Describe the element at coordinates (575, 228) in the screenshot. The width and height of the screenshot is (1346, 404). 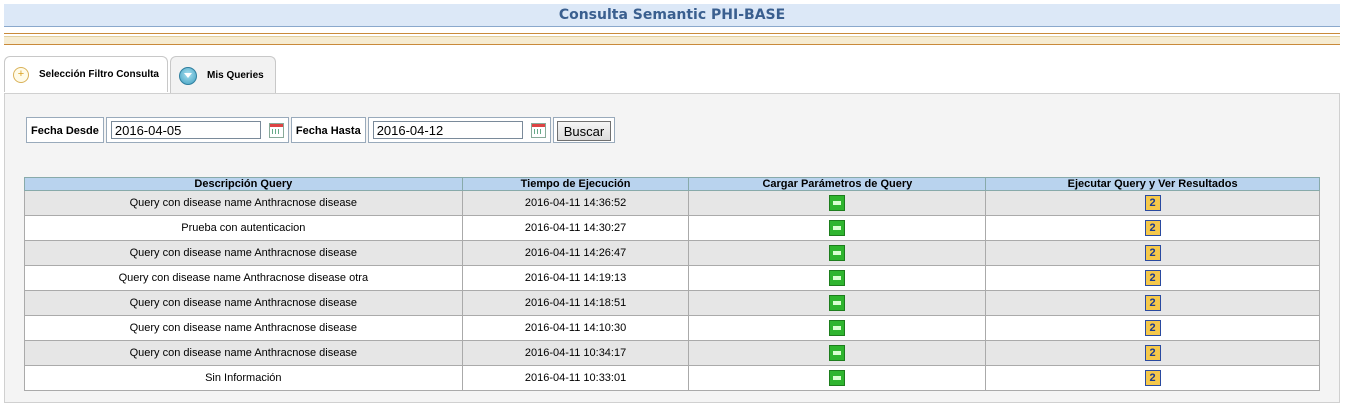
I see `execution-time: 2016-04-11 14:30:27` at that location.